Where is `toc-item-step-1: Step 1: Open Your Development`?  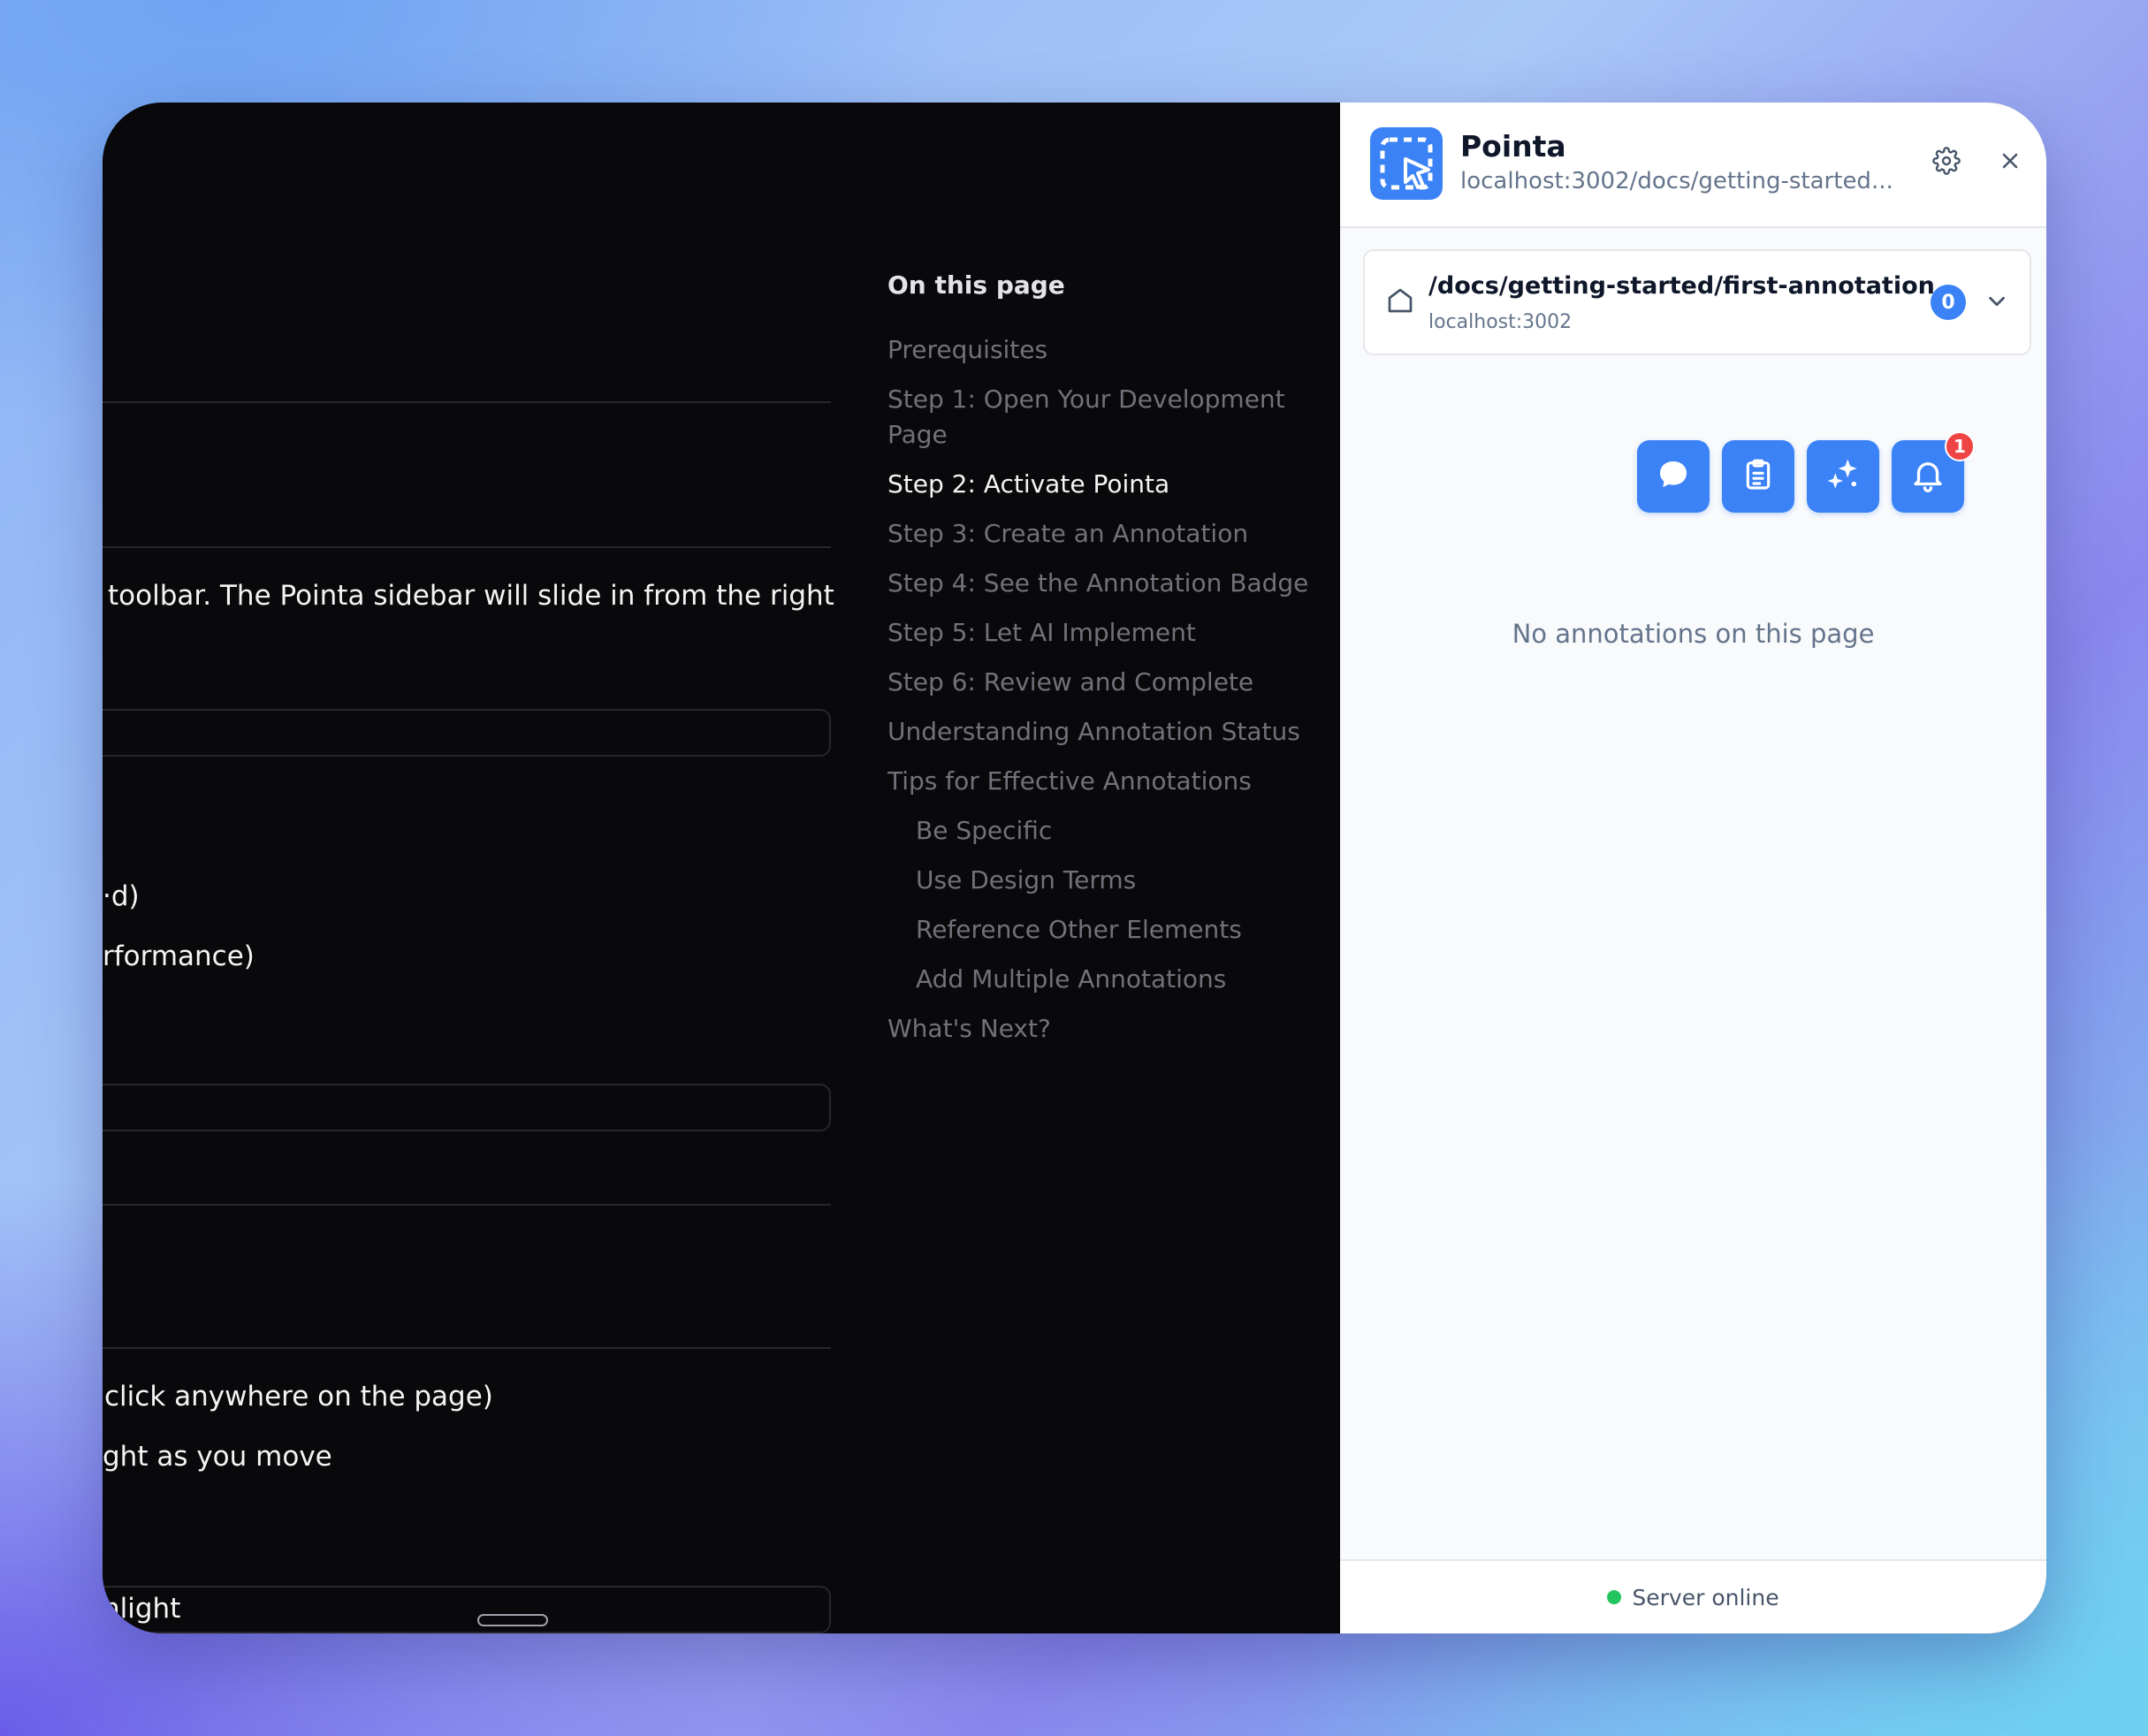 toc-item-step-1: Step 1: Open Your Development is located at coordinates (1086, 400).